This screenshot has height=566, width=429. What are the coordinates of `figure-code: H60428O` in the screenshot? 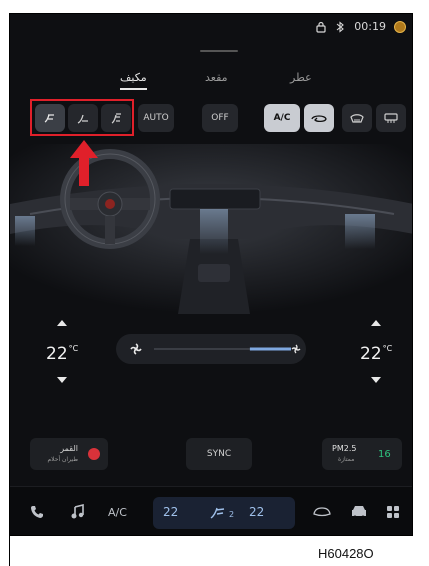 It's located at (346, 553).